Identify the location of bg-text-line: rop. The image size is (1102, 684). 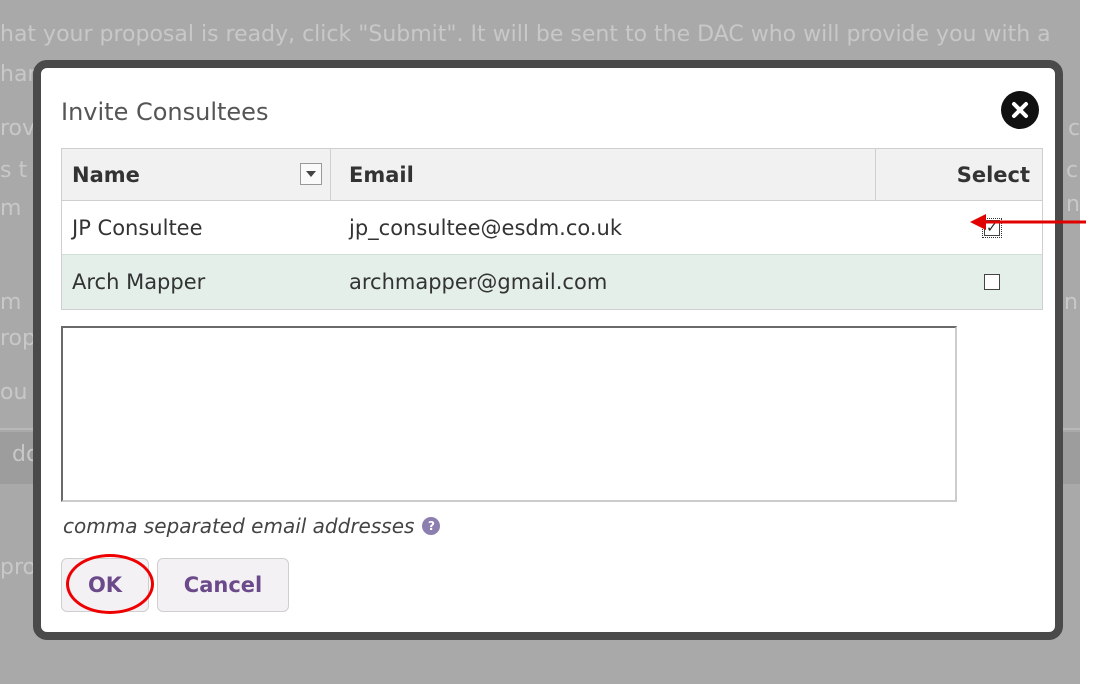
(18, 338).